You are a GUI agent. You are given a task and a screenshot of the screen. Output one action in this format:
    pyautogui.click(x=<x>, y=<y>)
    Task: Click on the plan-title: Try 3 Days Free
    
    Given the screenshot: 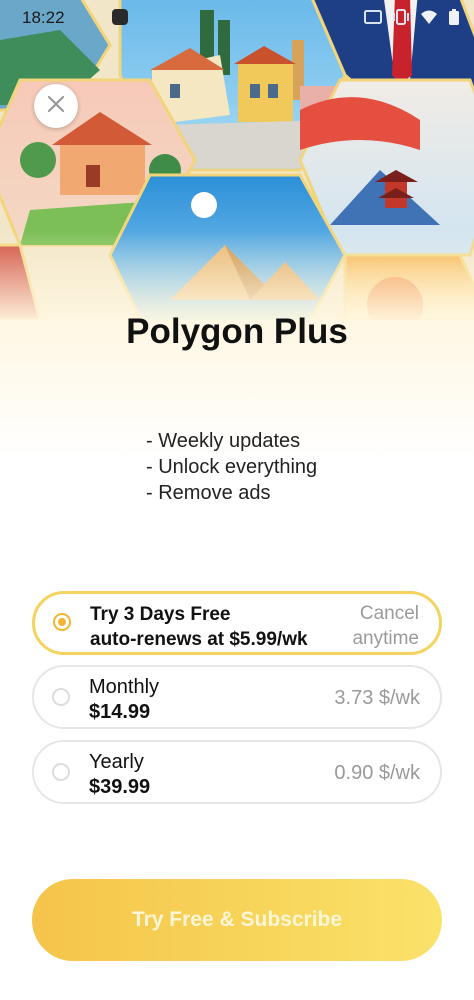 What is the action you would take?
    pyautogui.click(x=160, y=614)
    